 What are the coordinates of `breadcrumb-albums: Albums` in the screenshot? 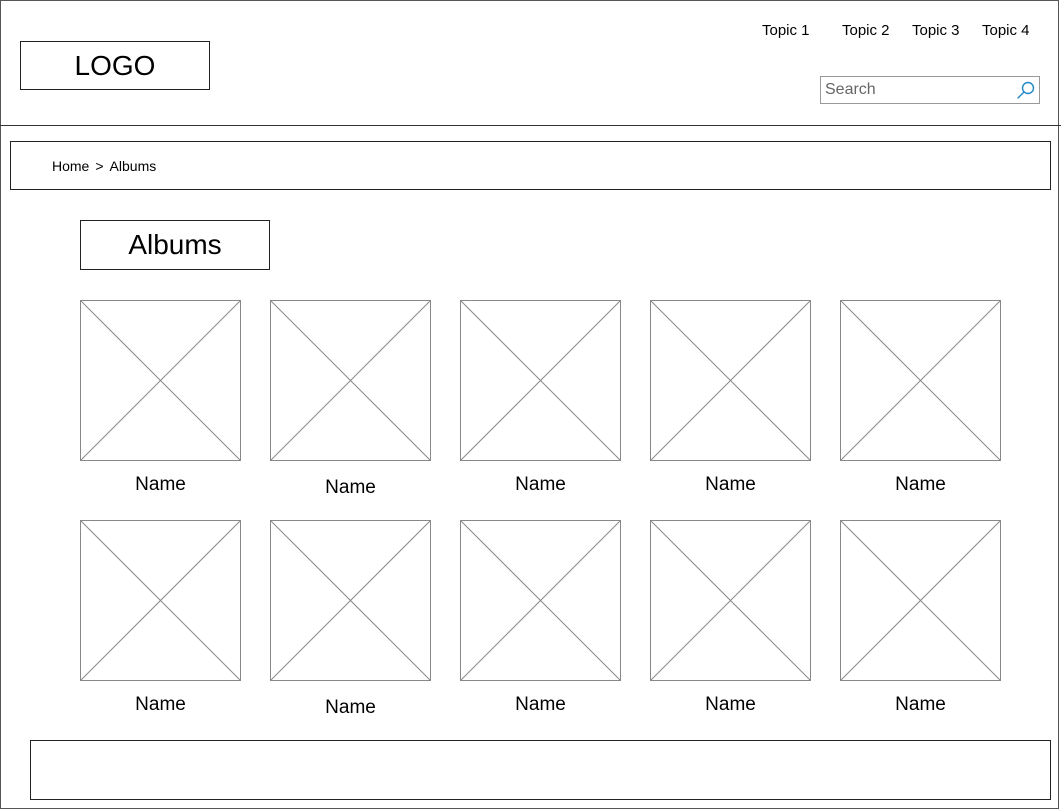 It's located at (133, 166).